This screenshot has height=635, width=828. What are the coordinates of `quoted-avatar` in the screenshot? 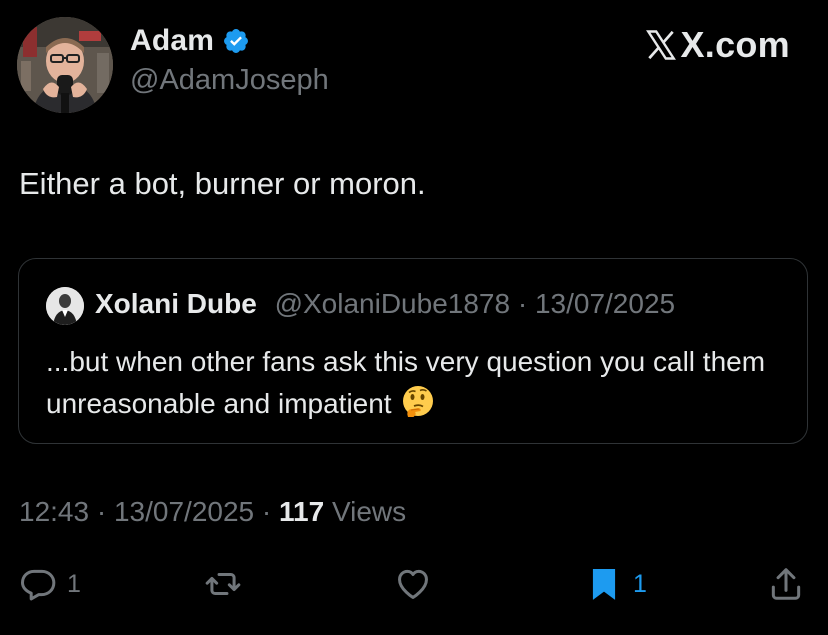 It's located at (65, 306).